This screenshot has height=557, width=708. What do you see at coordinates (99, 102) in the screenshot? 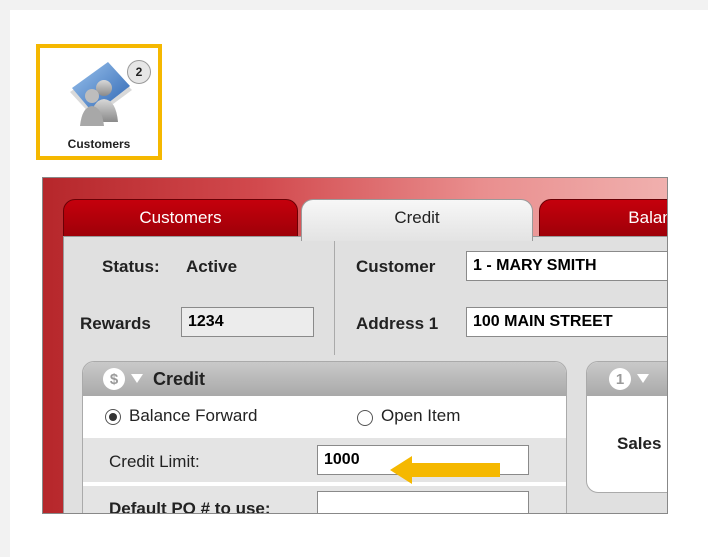
I see `customers-app-icon: 2 Customers` at bounding box center [99, 102].